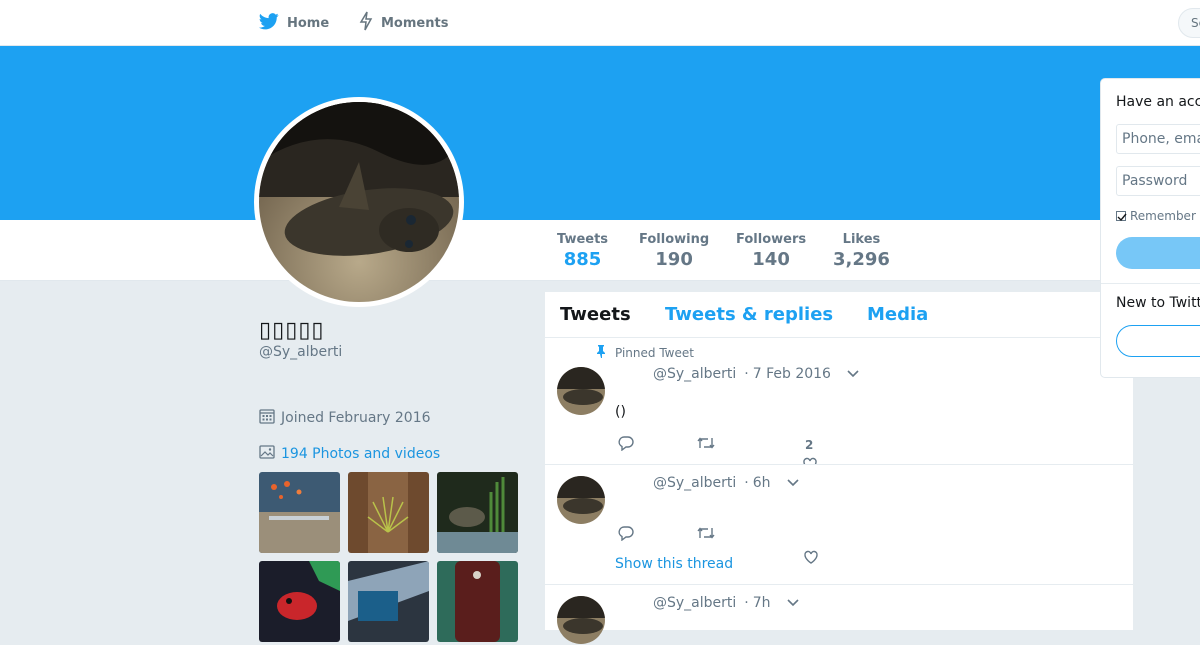 This screenshot has height=645, width=1200. What do you see at coordinates (370, 23) in the screenshot?
I see `lightning-icon` at bounding box center [370, 23].